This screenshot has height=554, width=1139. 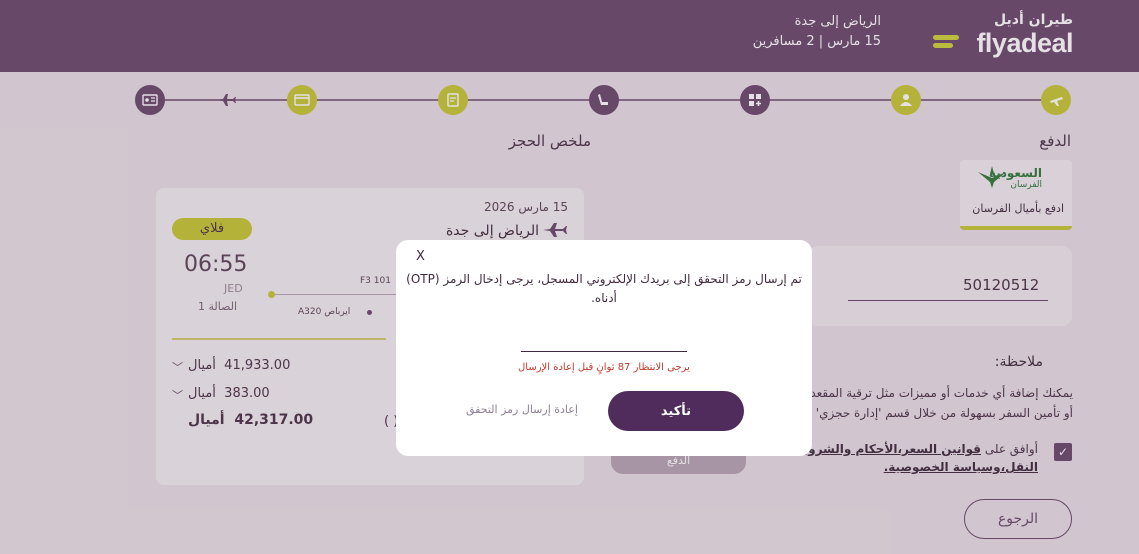 I want to click on close-icon: X, so click(x=420, y=256).